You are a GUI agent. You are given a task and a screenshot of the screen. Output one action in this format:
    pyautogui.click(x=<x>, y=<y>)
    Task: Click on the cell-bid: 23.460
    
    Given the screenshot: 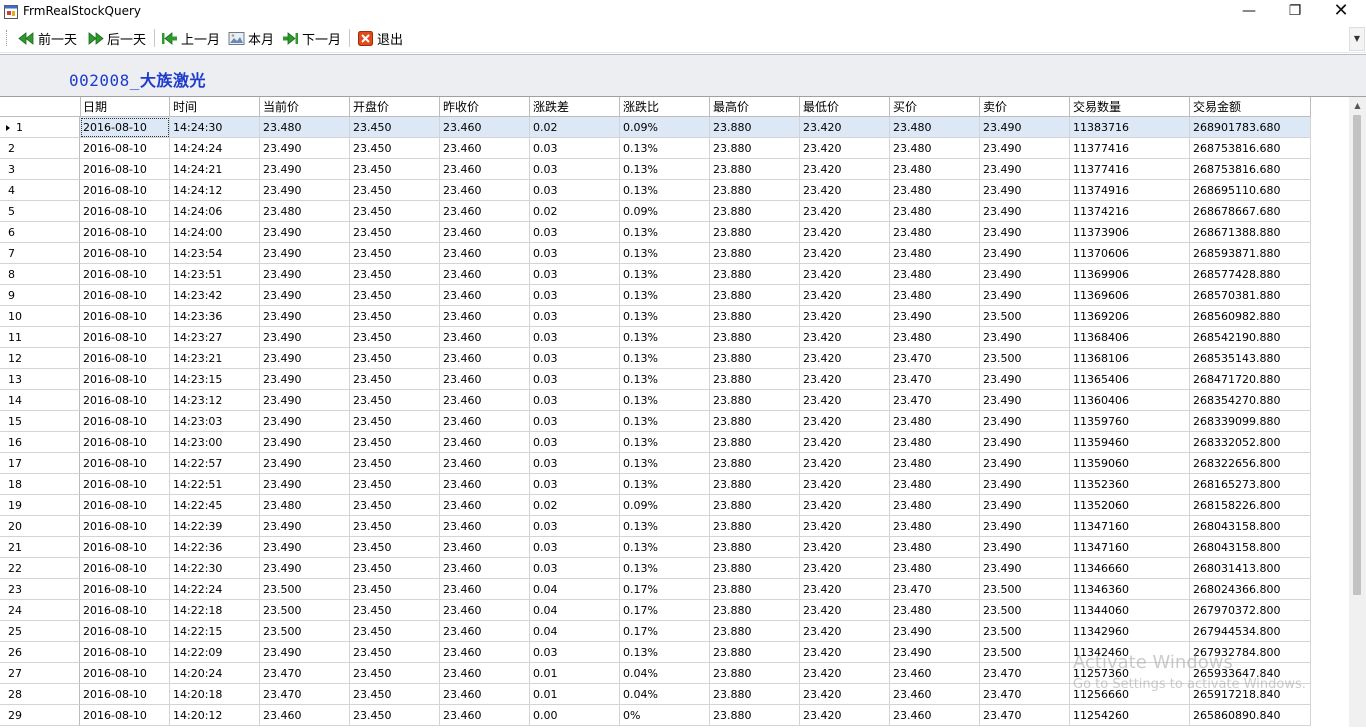 What is the action you would take?
    pyautogui.click(x=935, y=715)
    